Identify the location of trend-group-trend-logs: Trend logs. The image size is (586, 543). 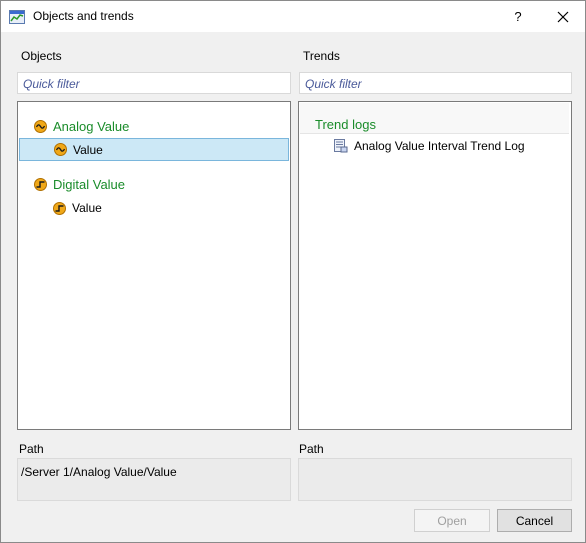
(345, 124).